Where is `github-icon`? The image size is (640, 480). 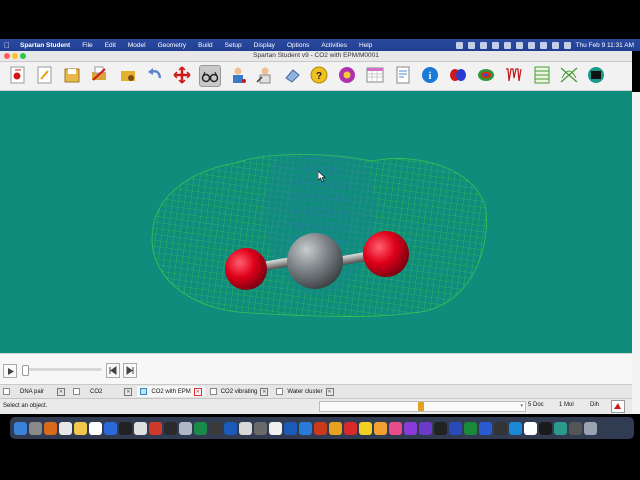
github-icon is located at coordinates (440, 428).